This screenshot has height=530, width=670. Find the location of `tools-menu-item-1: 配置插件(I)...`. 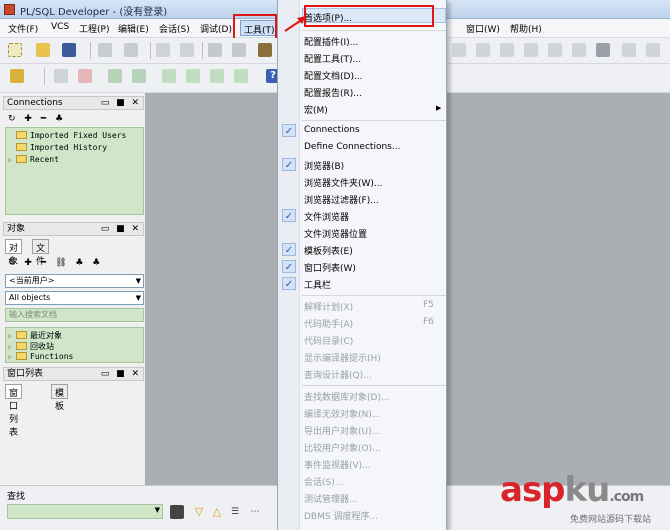

tools-menu-item-1: 配置插件(I)... is located at coordinates (331, 41).